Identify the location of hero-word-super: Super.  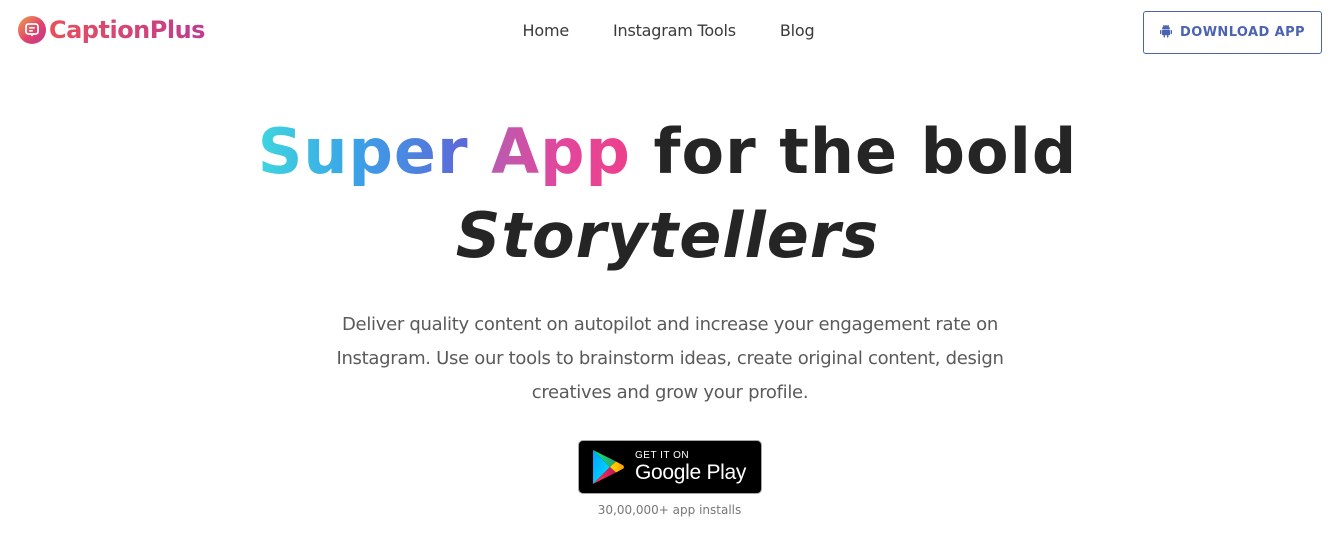
(363, 151).